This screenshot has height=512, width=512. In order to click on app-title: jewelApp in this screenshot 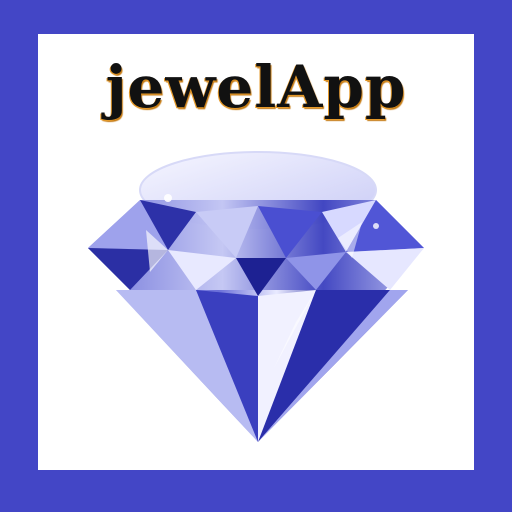, I will do `click(256, 87)`.